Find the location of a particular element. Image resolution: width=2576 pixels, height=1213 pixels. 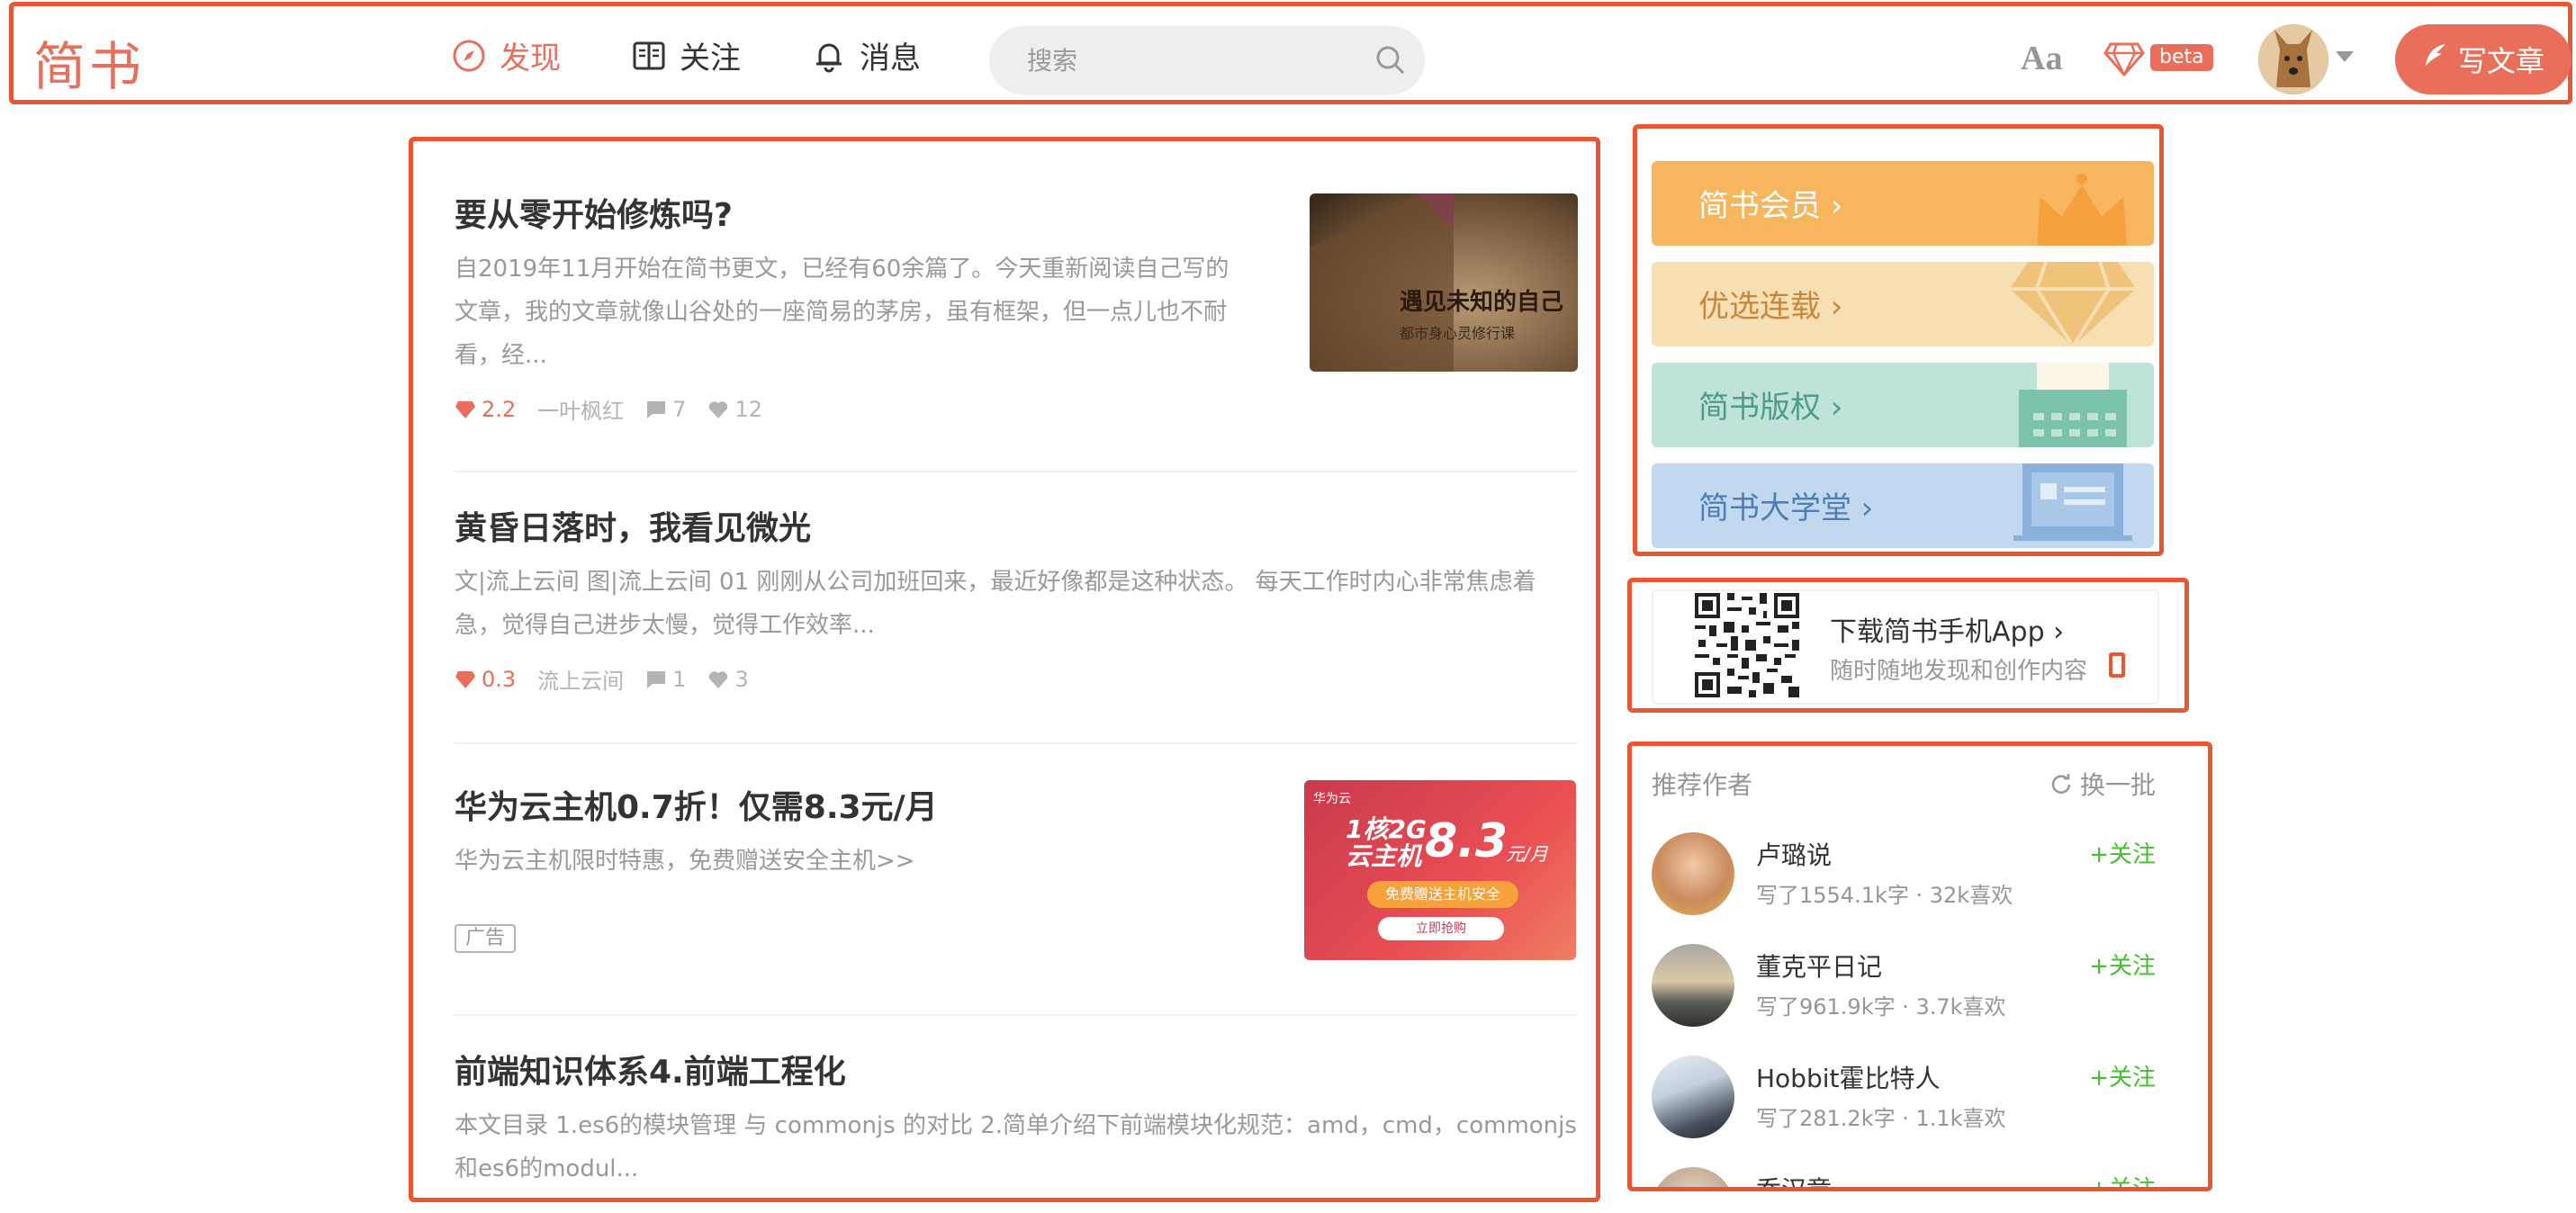

article-title: 黄昏日落时，我看见微光 is located at coordinates (1016, 529).